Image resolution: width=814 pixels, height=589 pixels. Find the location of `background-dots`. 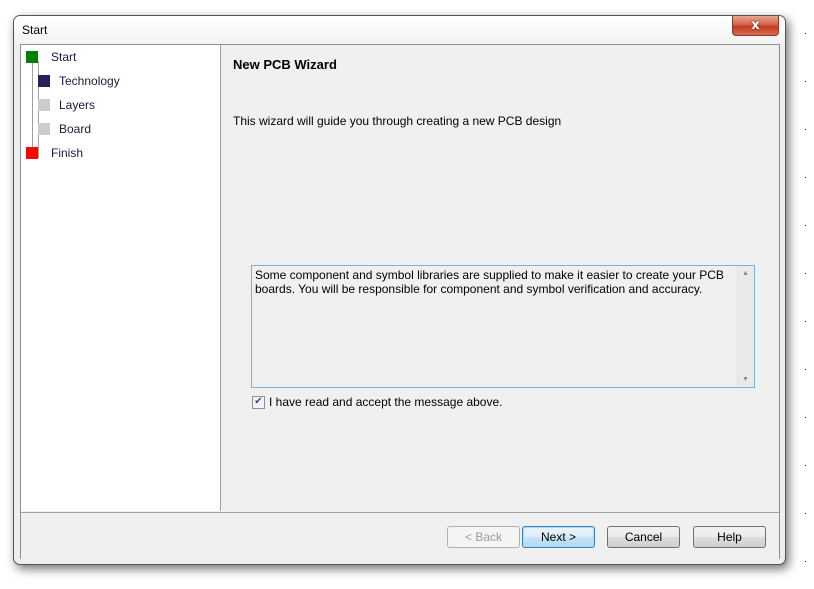

background-dots is located at coordinates (807, 294).